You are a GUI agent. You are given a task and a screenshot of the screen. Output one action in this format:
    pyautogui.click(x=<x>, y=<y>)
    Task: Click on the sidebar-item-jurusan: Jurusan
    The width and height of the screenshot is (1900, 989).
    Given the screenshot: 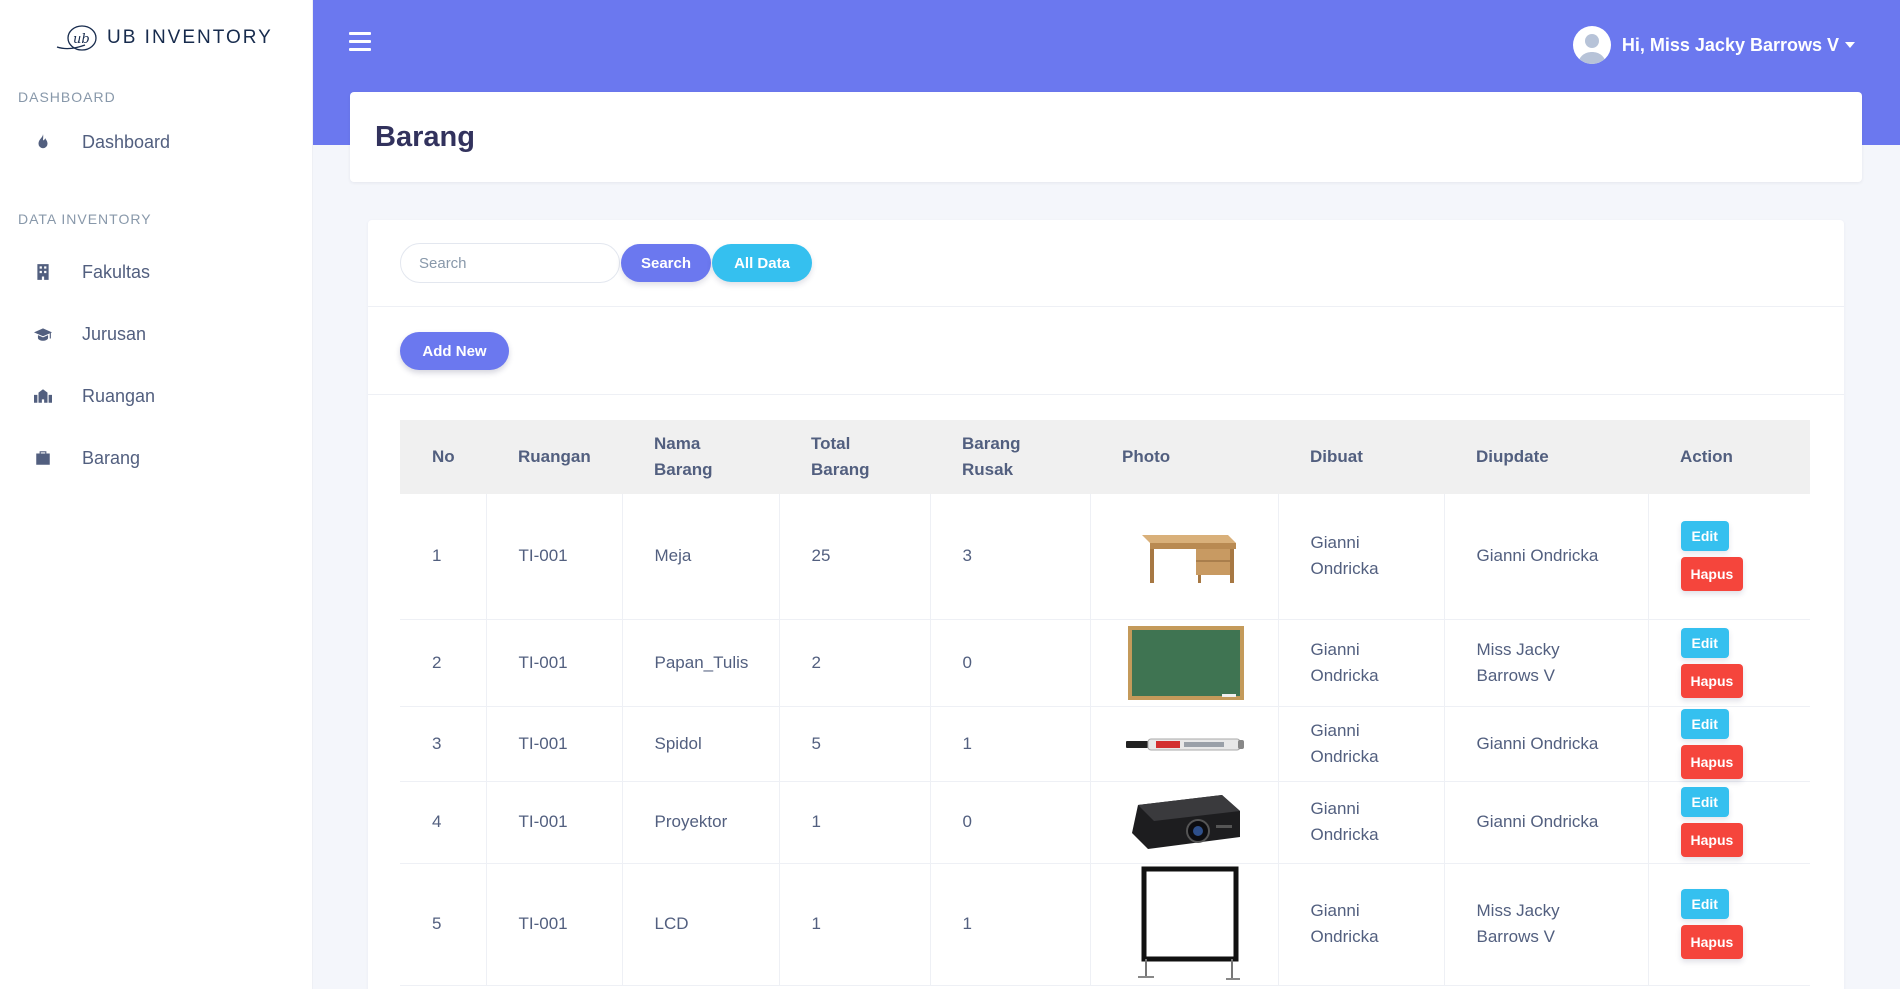 What is the action you would take?
    pyautogui.click(x=156, y=334)
    